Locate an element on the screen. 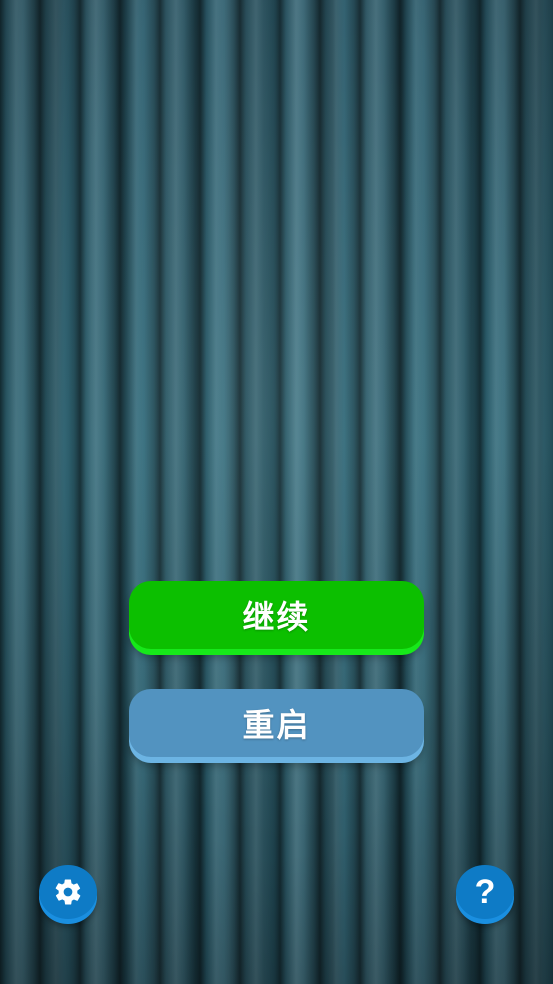 Image resolution: width=553 pixels, height=984 pixels. help-button: ? is located at coordinates (485, 892).